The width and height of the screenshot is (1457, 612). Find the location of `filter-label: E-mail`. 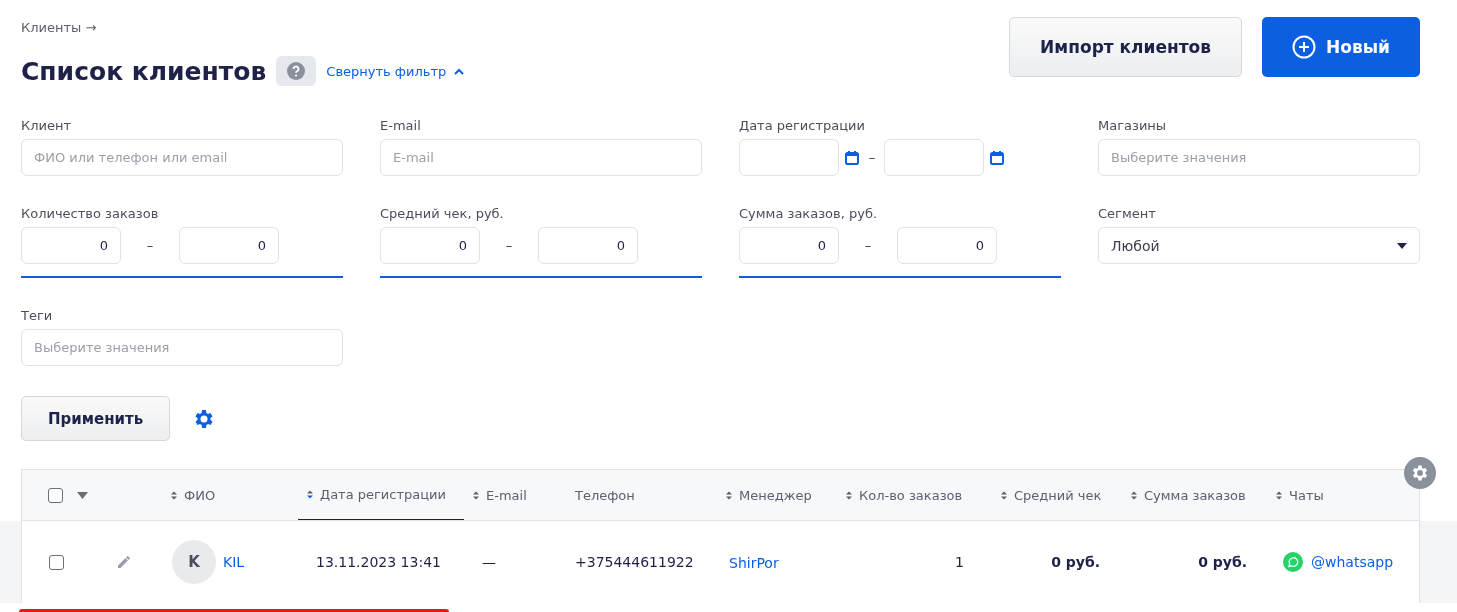

filter-label: E-mail is located at coordinates (401, 126).